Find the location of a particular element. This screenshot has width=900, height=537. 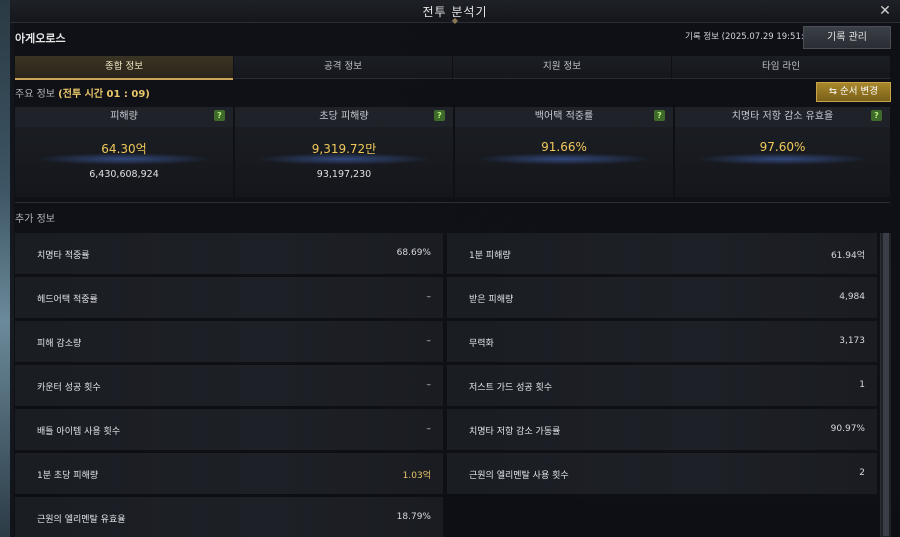

close-icon: ✕ is located at coordinates (885, 11).